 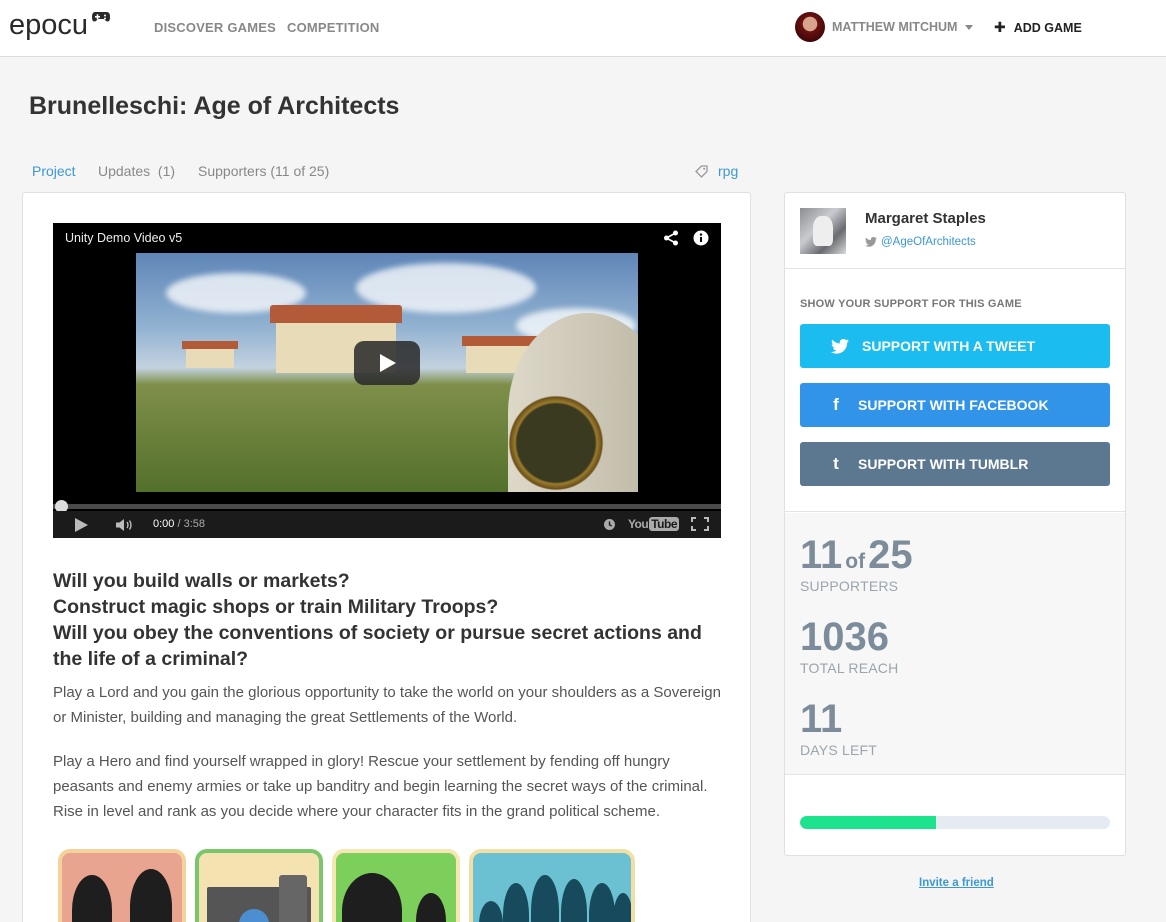 What do you see at coordinates (836, 463) in the screenshot?
I see `tumblr-icon: t` at bounding box center [836, 463].